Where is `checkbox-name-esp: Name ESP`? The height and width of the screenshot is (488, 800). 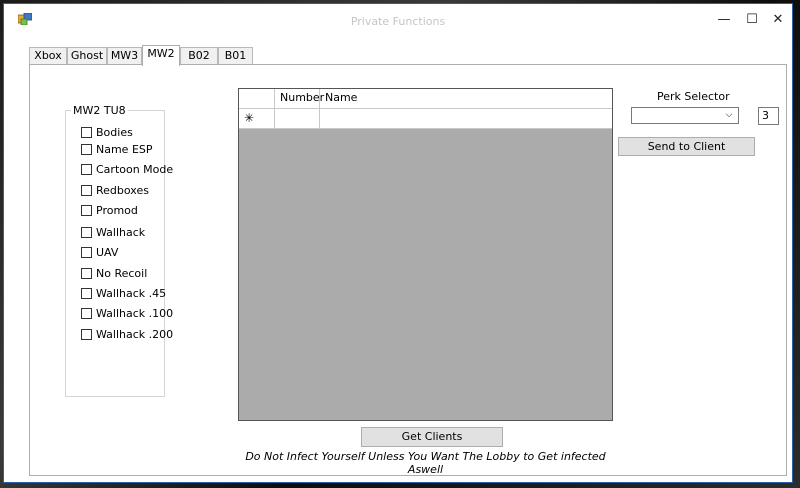
checkbox-name-esp: Name ESP is located at coordinates (117, 149).